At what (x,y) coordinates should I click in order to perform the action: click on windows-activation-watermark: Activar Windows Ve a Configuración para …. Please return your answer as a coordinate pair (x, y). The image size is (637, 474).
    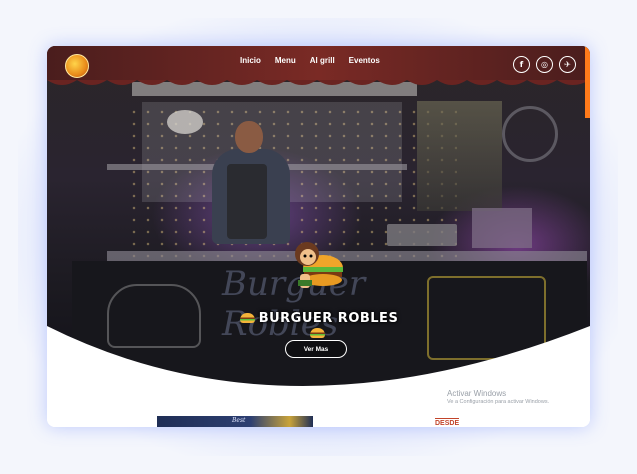
    Looking at the image, I should click on (498, 397).